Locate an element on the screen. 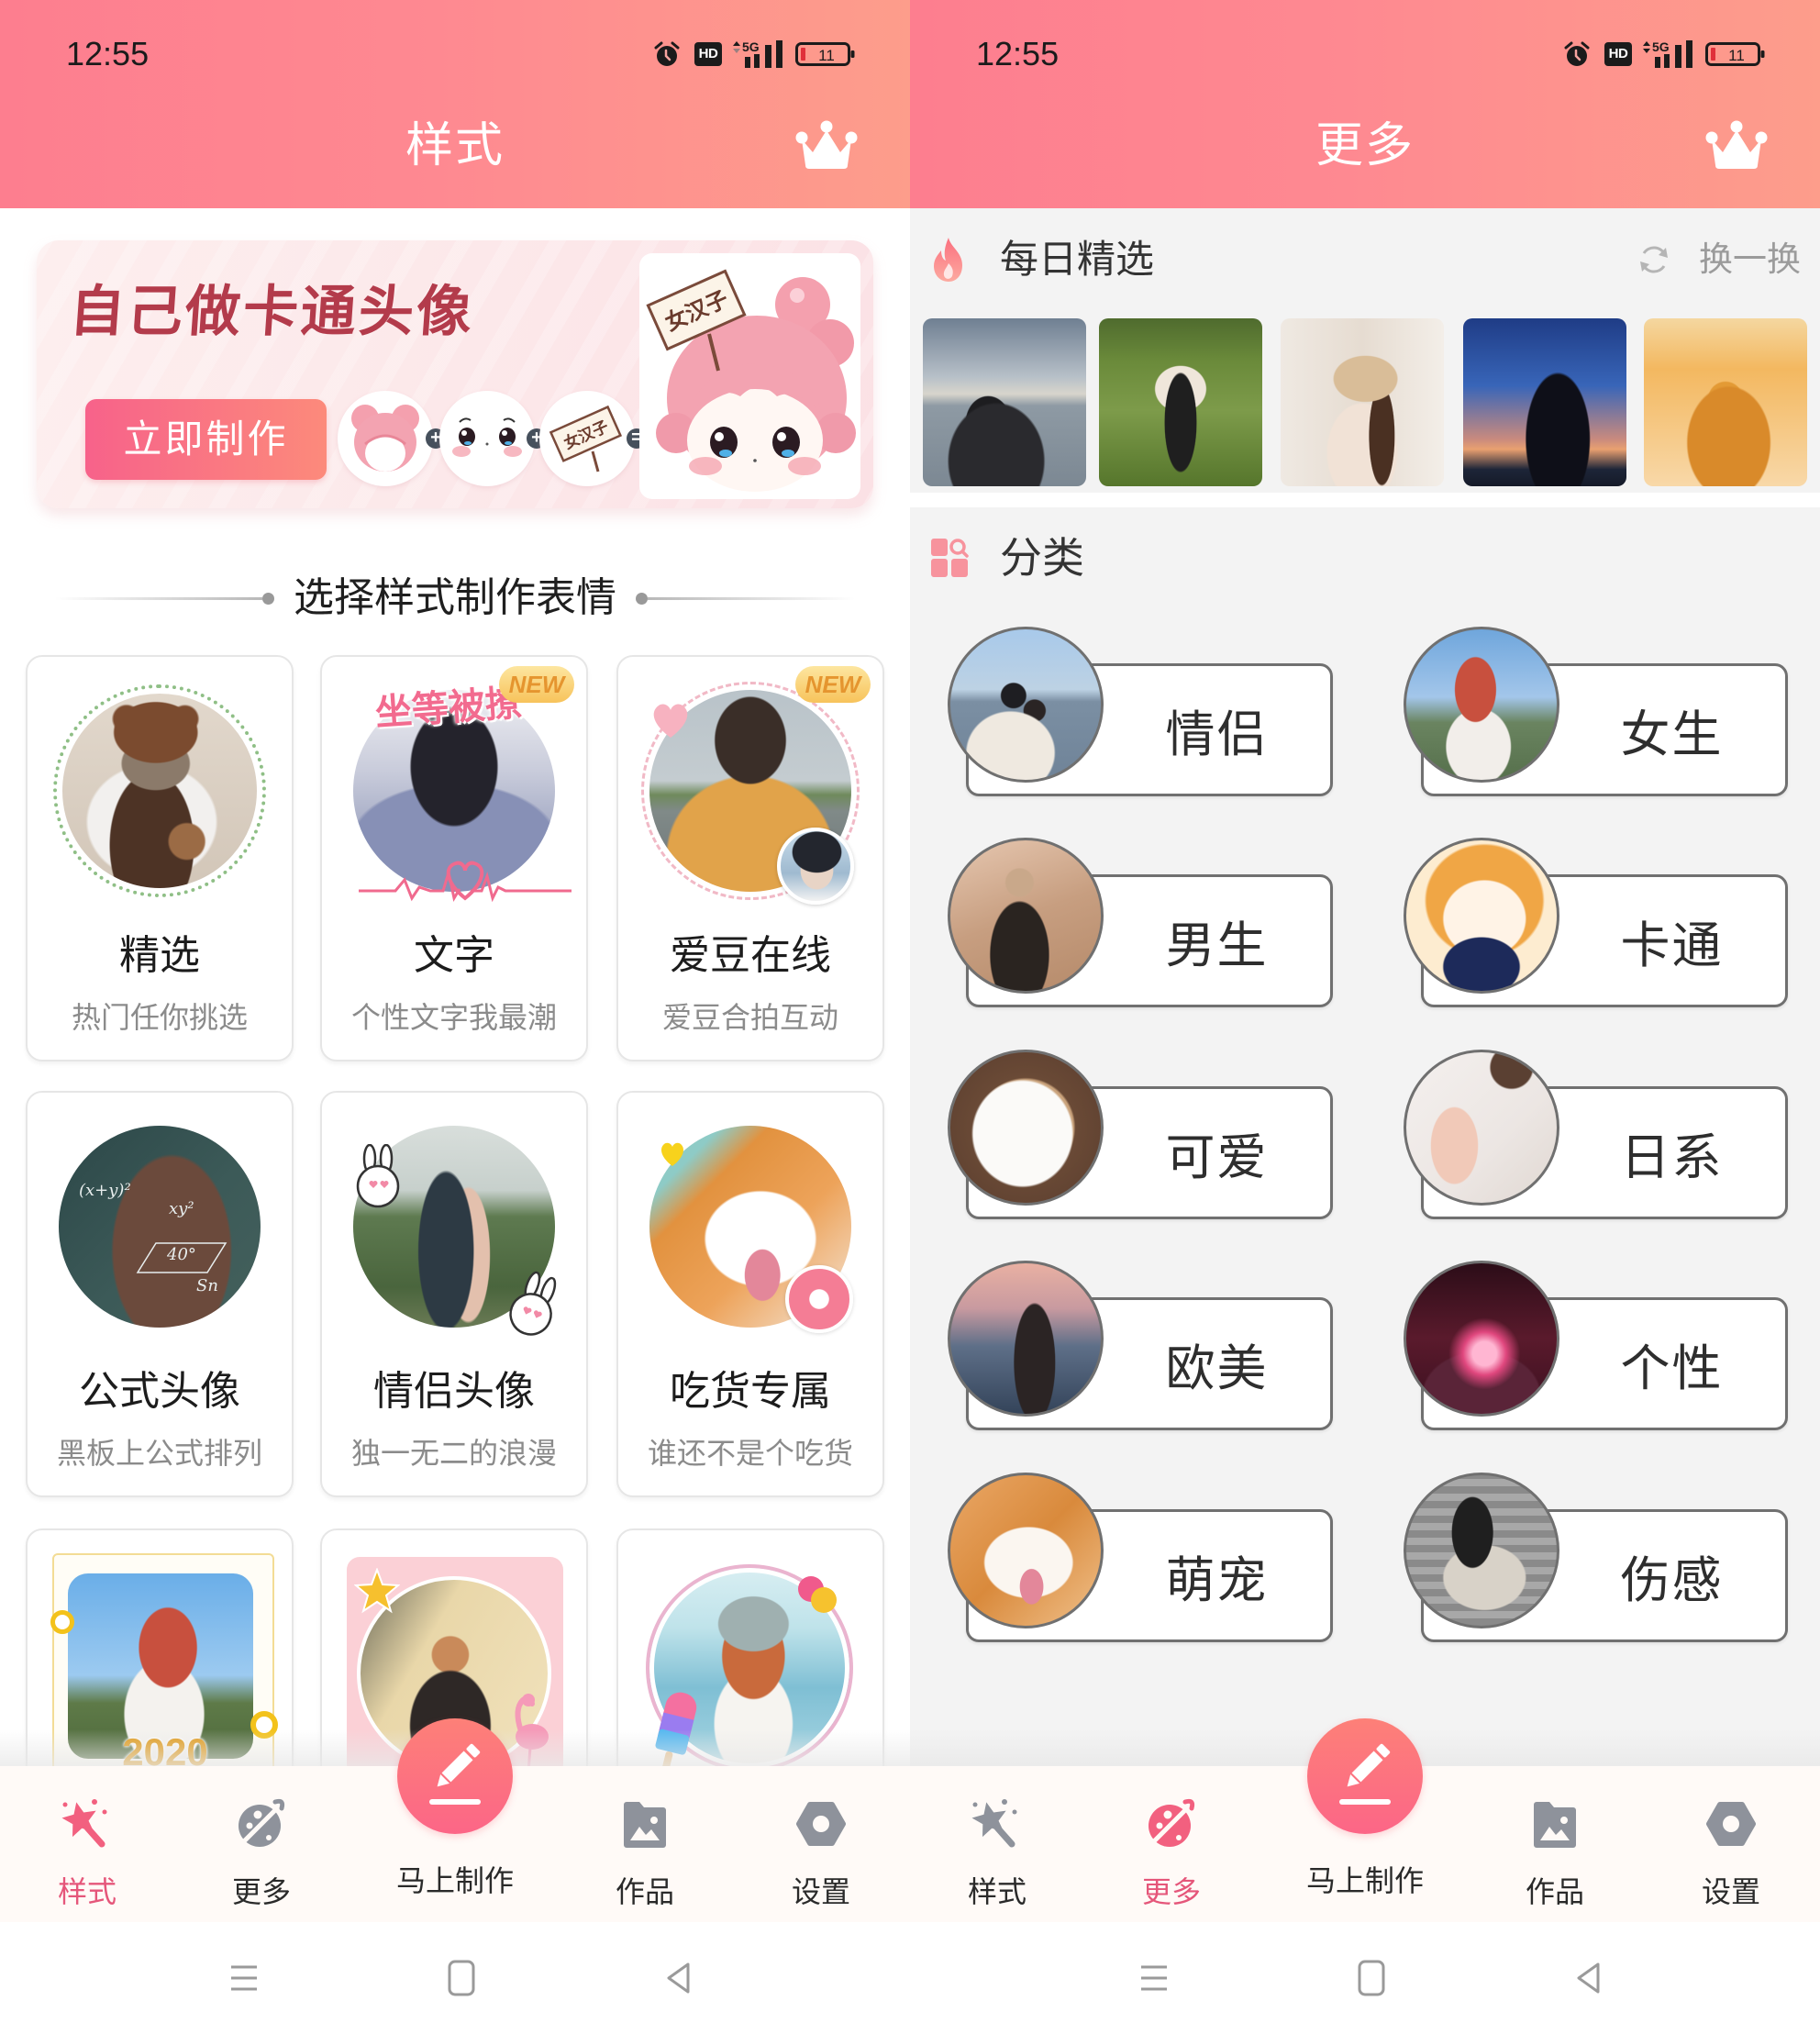 This screenshot has height=2034, width=1820. candy-sticker-icon is located at coordinates (816, 1595).